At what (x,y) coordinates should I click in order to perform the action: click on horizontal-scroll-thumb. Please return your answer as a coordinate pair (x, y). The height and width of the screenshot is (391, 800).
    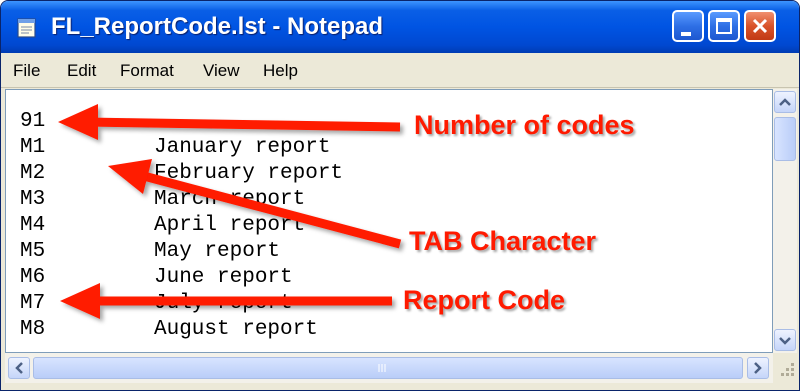
    Looking at the image, I should click on (388, 368).